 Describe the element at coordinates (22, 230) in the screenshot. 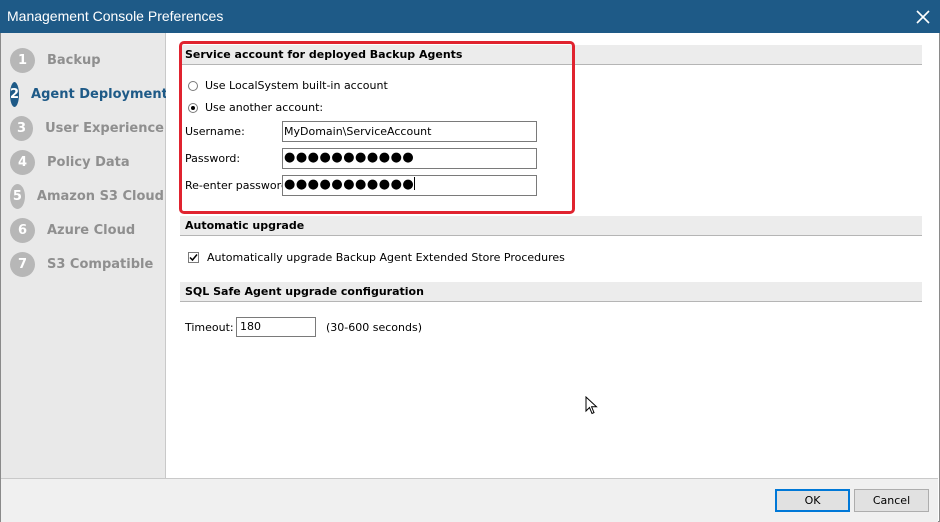

I see `step-number-badge: 6` at that location.